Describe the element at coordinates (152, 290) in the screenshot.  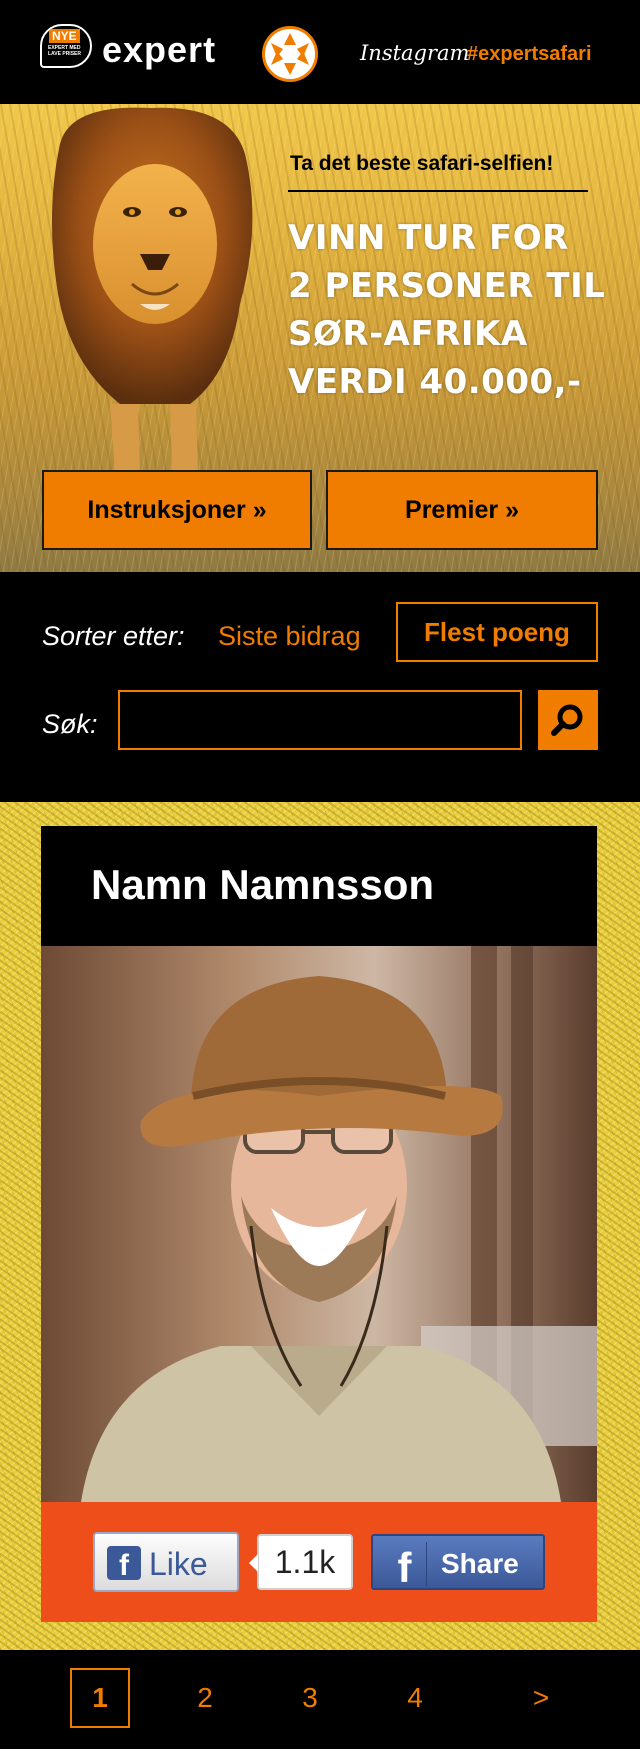
I see `lion-illustration` at that location.